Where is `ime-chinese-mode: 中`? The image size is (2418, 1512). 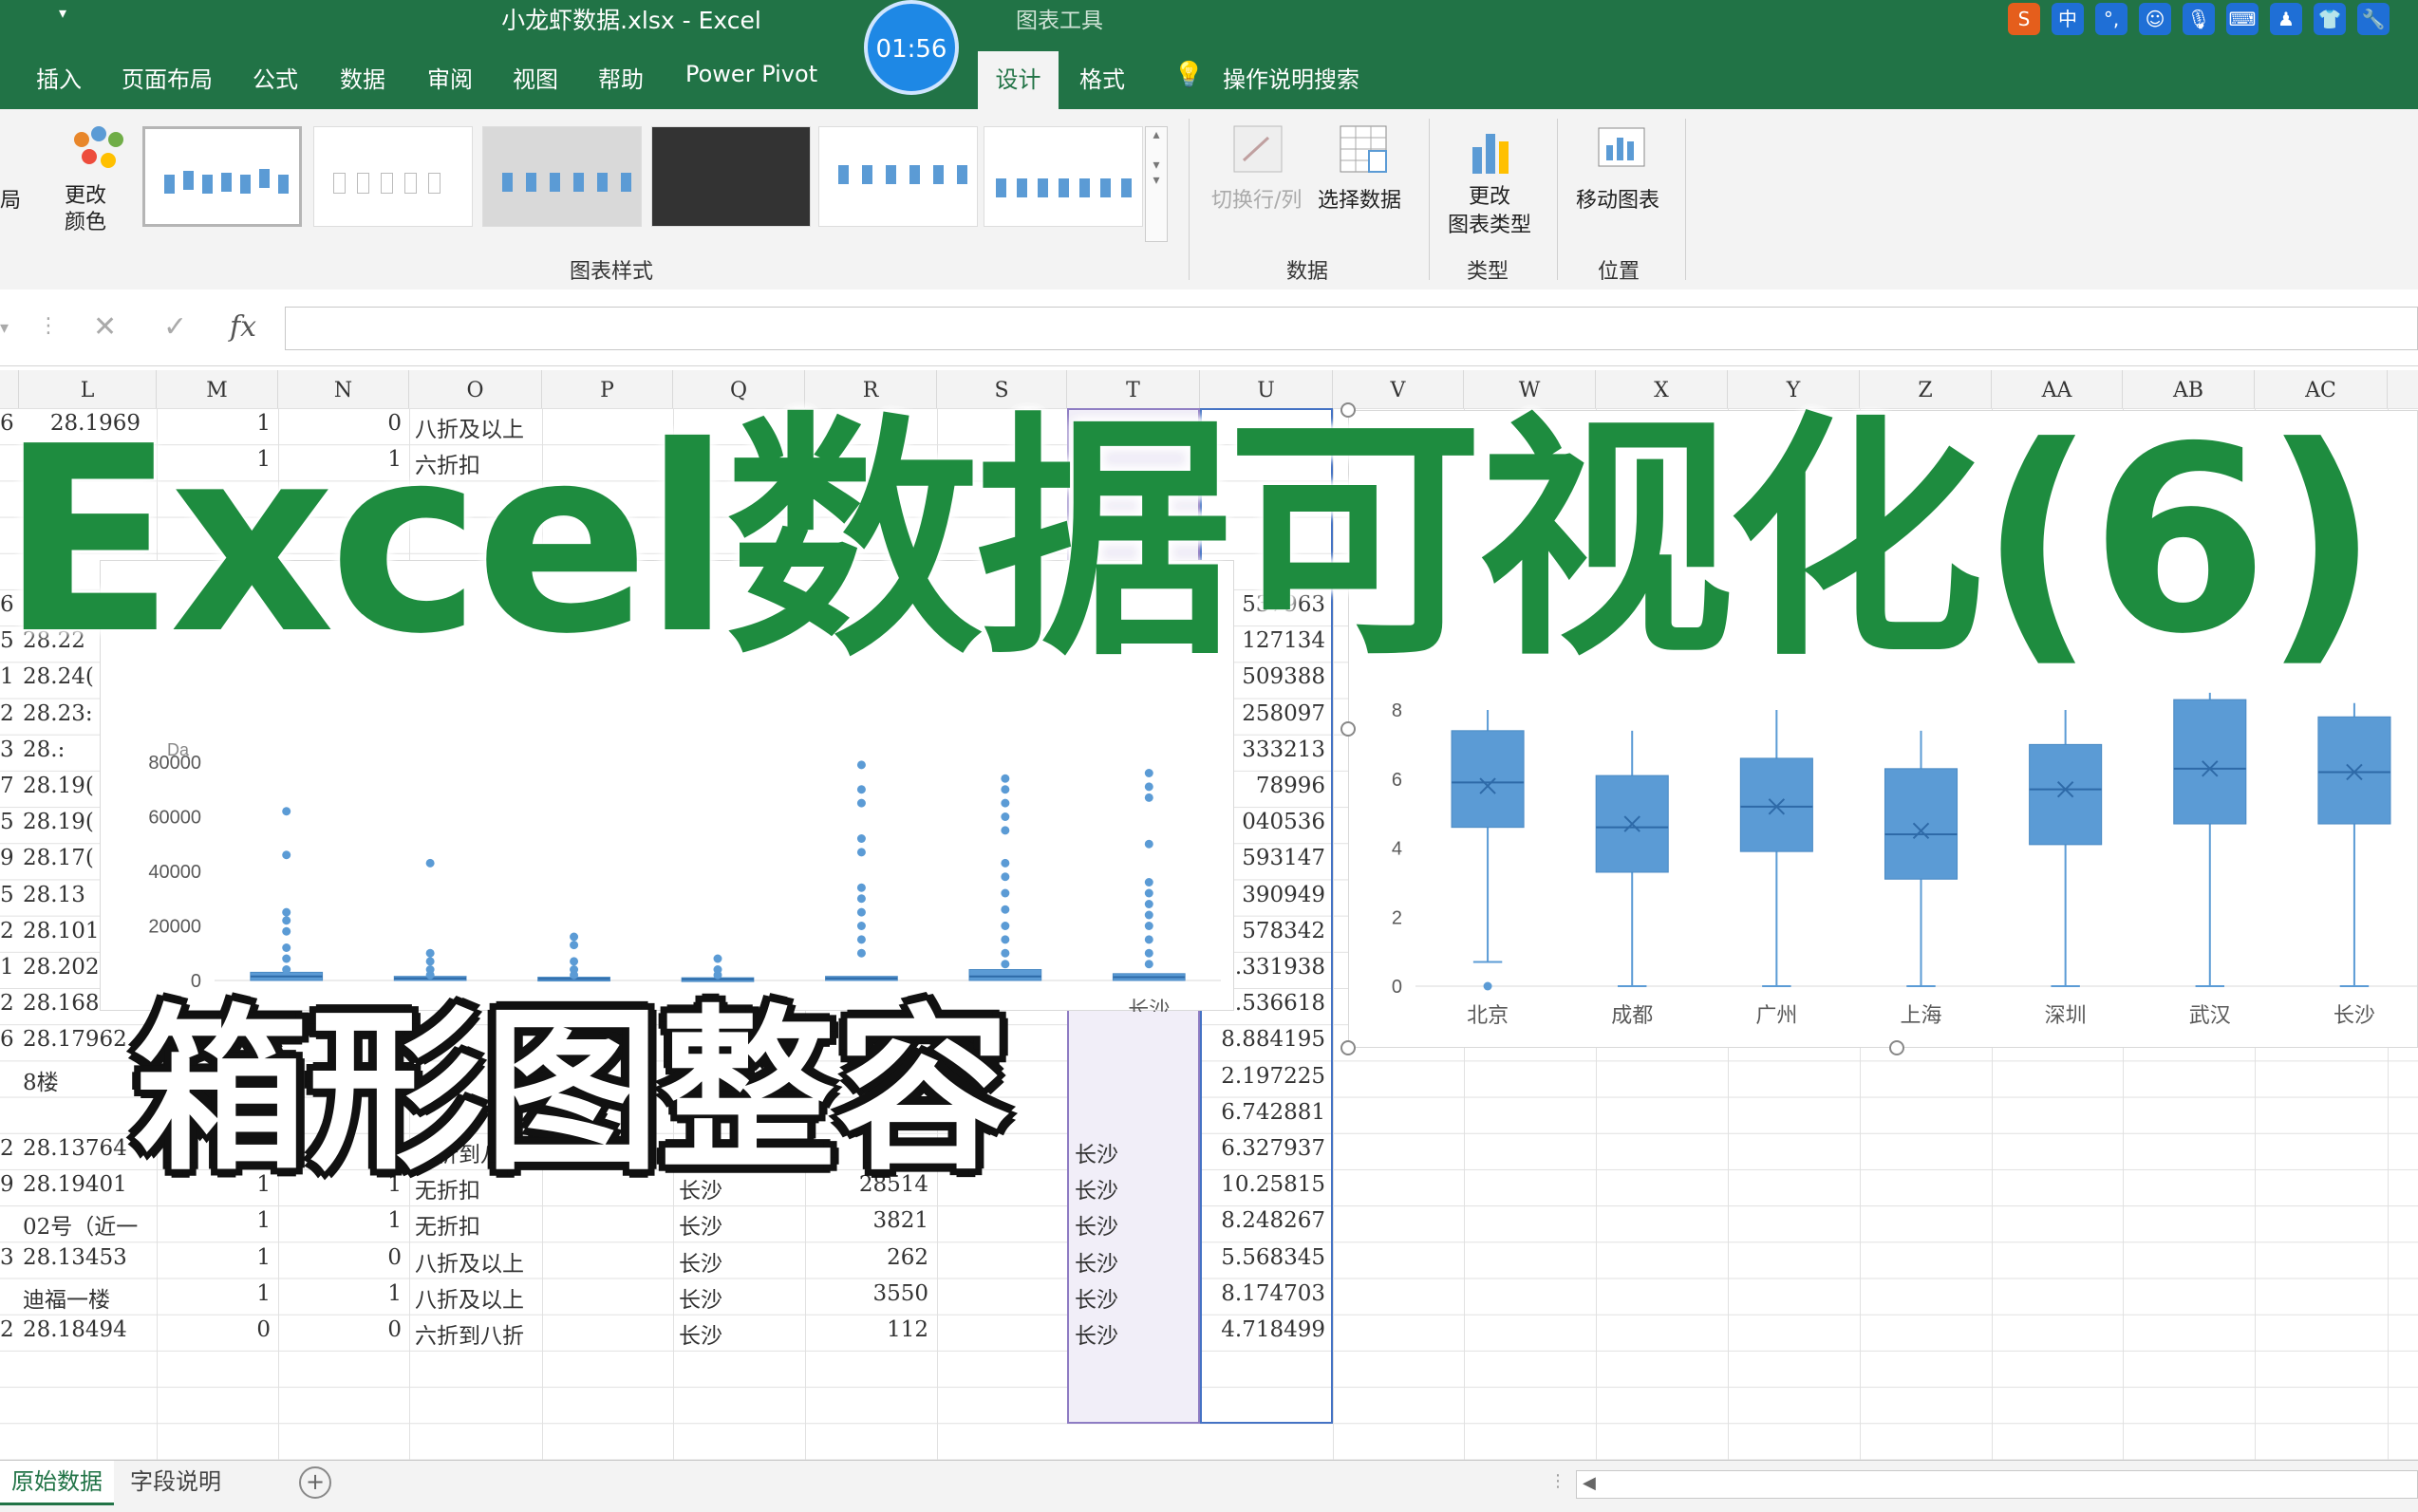 ime-chinese-mode: 中 is located at coordinates (2068, 19).